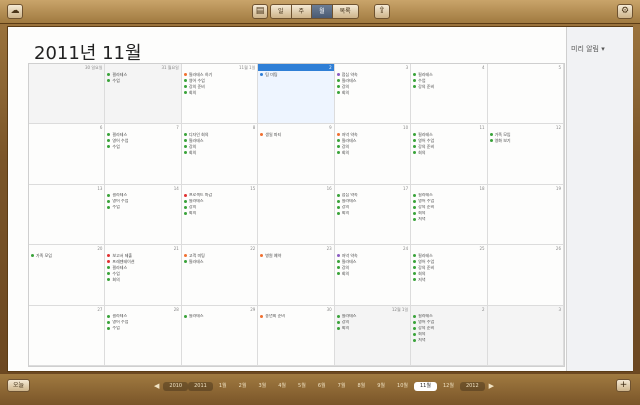 The height and width of the screenshot is (405, 640). I want to click on day-cell: 9 생일 파티, so click(296, 154).